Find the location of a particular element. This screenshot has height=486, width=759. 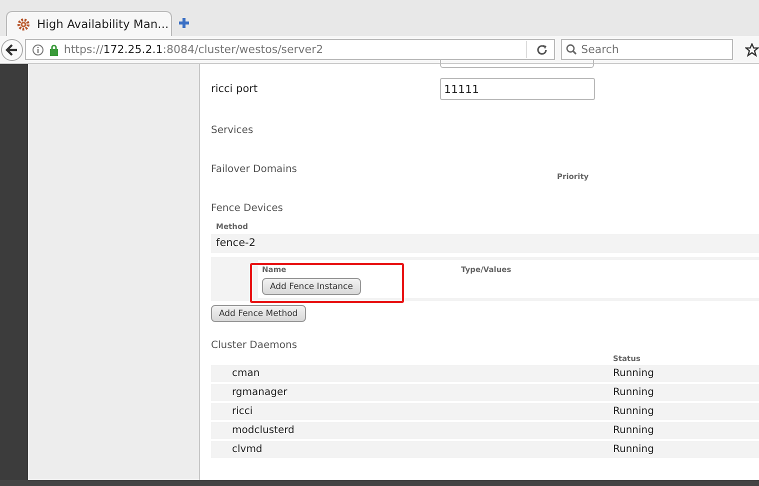

table-cell-text: rgmanager is located at coordinates (259, 392).